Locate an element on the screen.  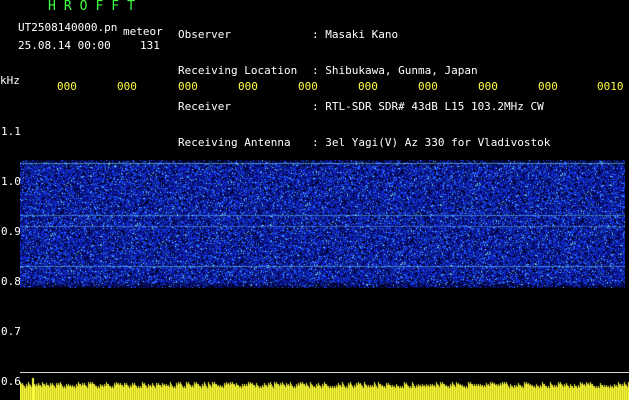
observer-value: : Masaki Kano is located at coordinates (355, 34).